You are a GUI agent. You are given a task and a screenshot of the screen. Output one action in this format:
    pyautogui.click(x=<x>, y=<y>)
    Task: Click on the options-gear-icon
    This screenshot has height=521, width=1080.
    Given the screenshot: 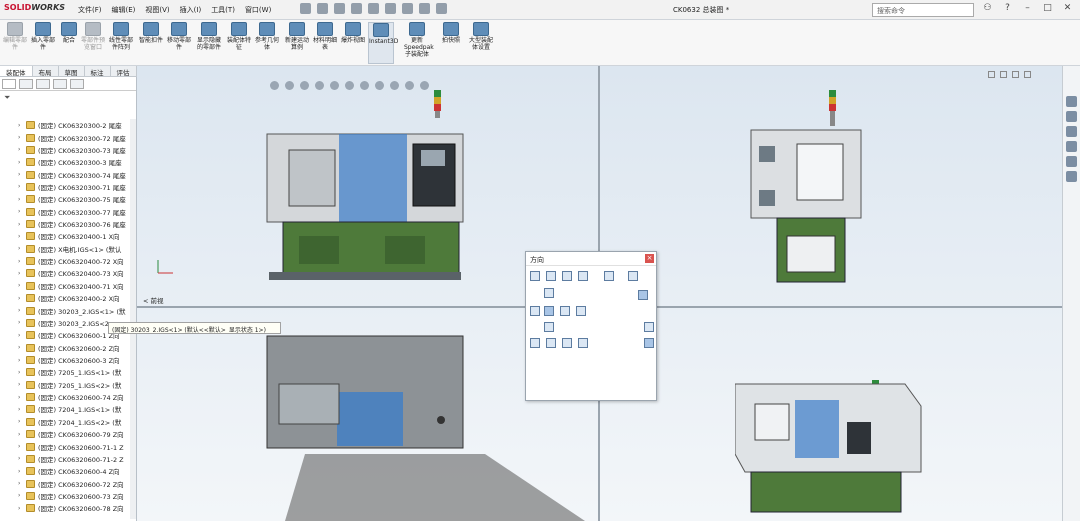 What is the action you would take?
    pyautogui.click(x=441, y=8)
    